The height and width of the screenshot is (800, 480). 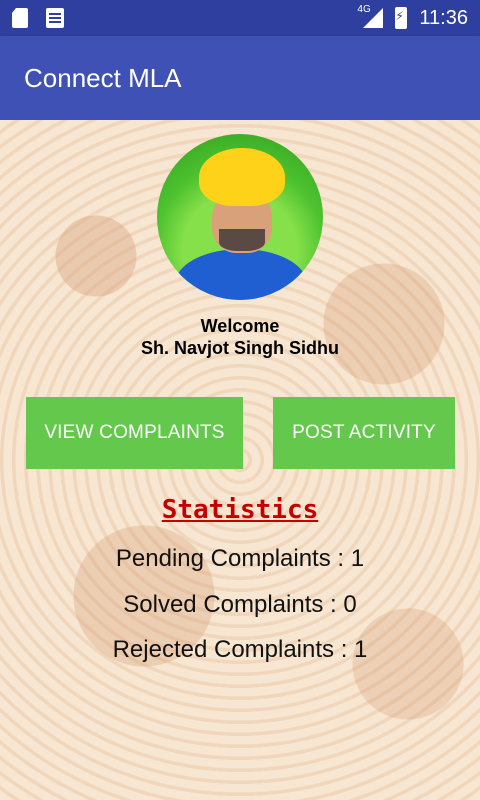 What do you see at coordinates (240, 510) in the screenshot?
I see `statistics-title: Statistics` at bounding box center [240, 510].